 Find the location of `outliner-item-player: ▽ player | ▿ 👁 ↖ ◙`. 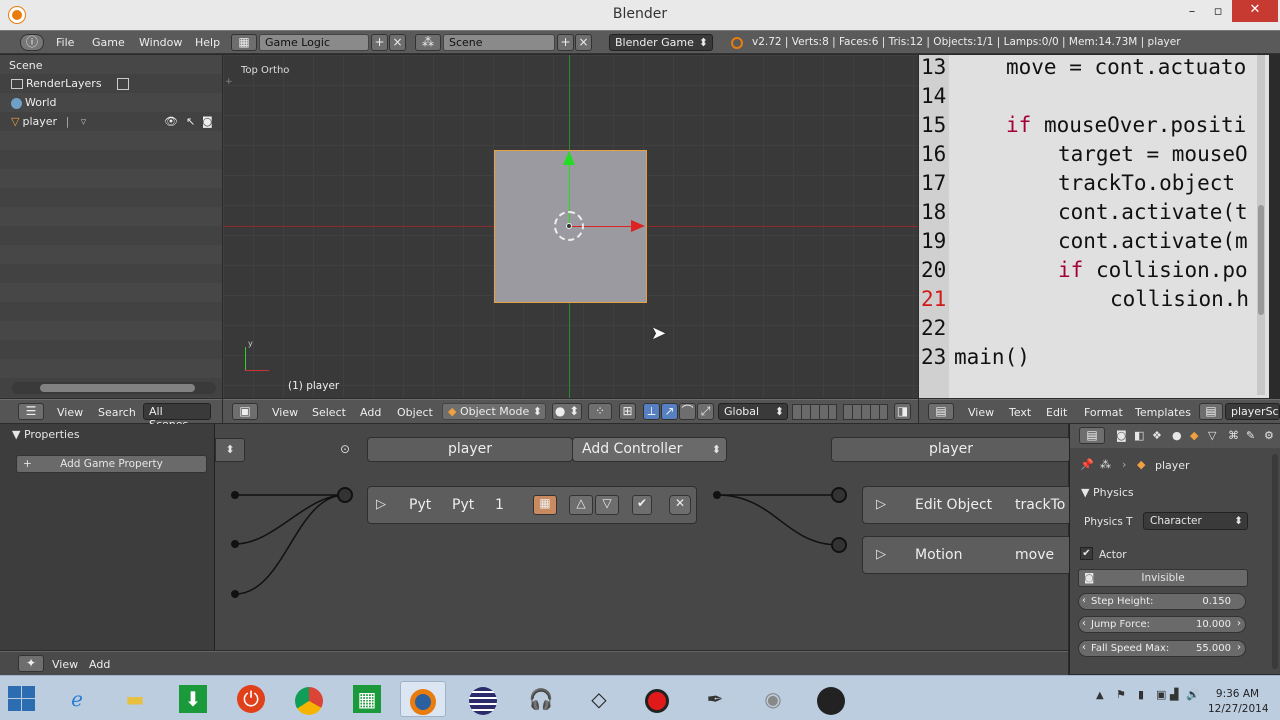

outliner-item-player: ▽ player | ▿ 👁 ↖ ◙ is located at coordinates (113, 124).